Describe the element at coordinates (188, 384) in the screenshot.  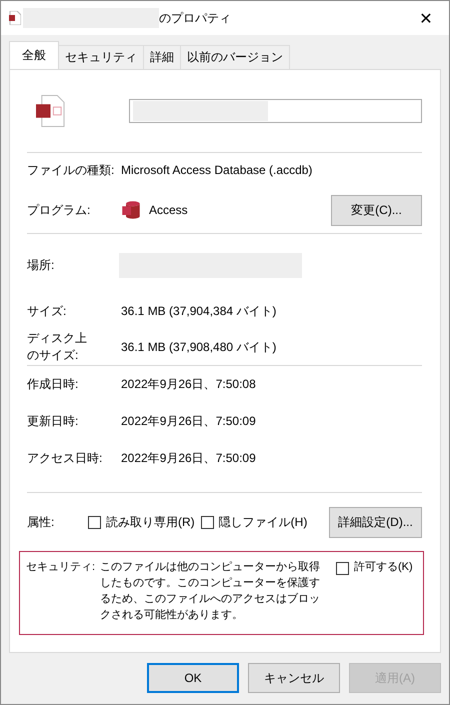
I see `field-value: 2022年9月26日、7:50:08` at that location.